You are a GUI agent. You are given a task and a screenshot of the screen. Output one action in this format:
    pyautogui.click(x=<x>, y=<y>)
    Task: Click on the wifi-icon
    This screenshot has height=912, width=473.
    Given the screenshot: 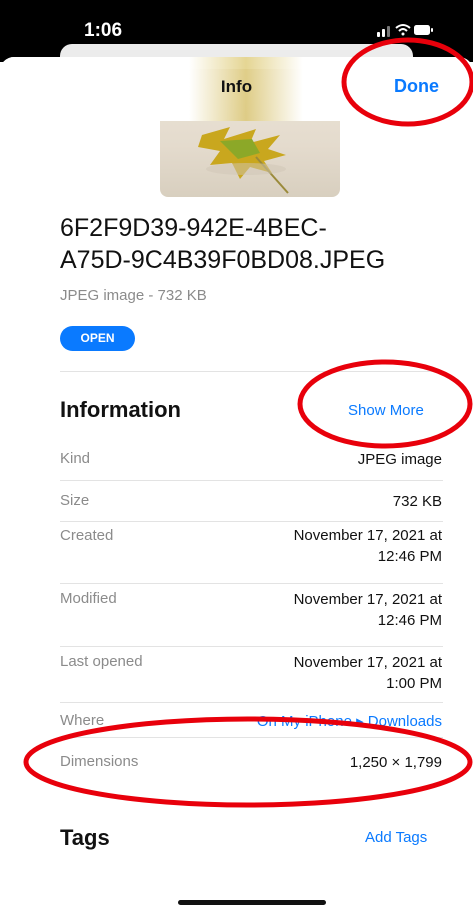 What is the action you would take?
    pyautogui.click(x=403, y=30)
    